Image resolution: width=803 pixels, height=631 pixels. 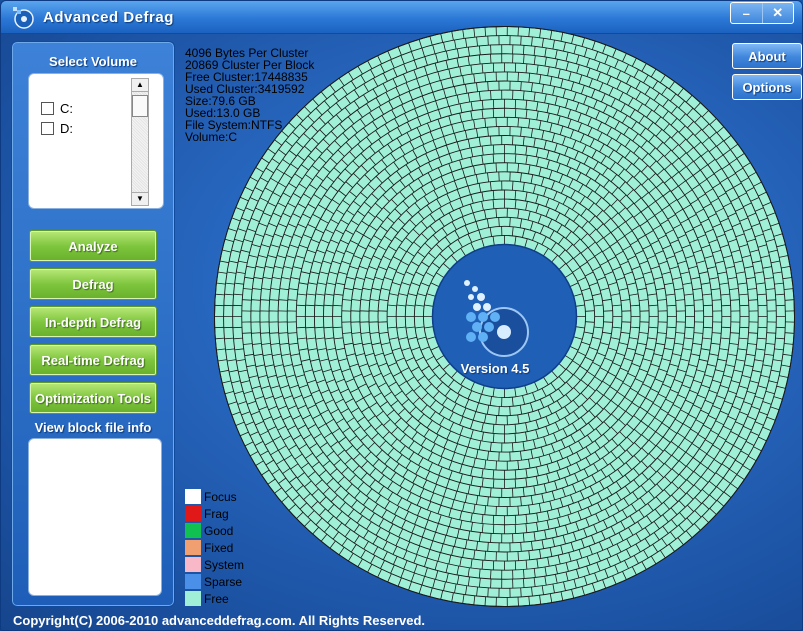 What do you see at coordinates (193, 513) in the screenshot?
I see `legend-swatch-frag` at bounding box center [193, 513].